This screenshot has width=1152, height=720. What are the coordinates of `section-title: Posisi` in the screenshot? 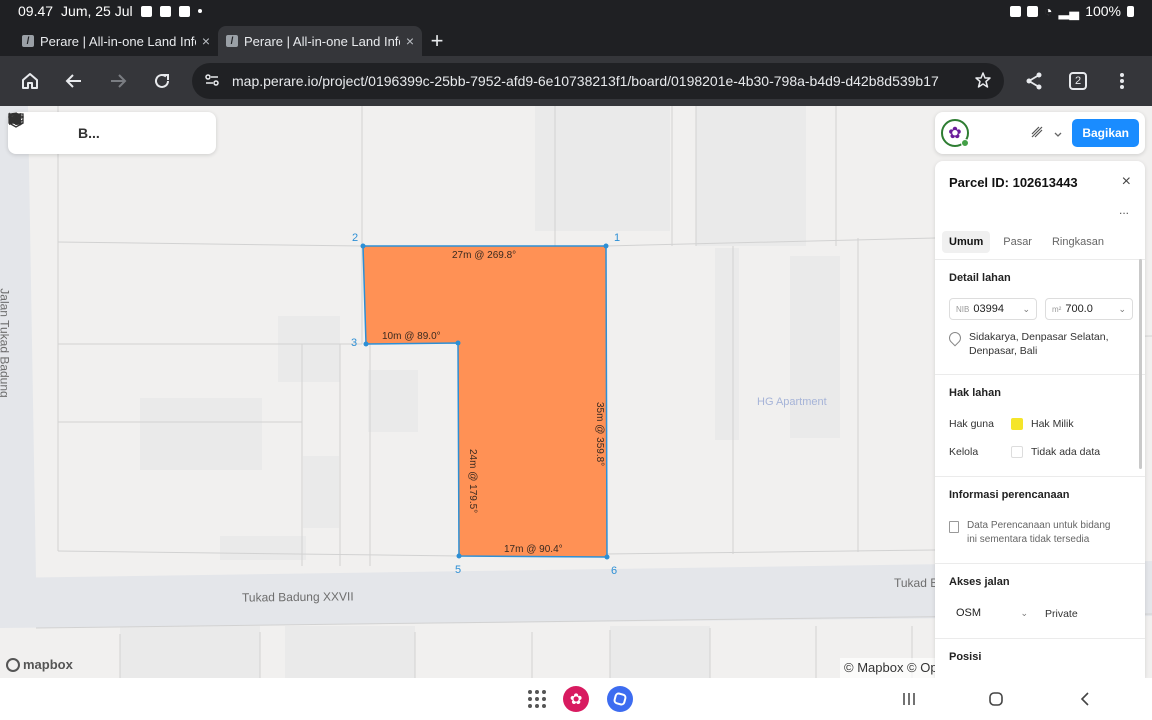 It's located at (965, 657).